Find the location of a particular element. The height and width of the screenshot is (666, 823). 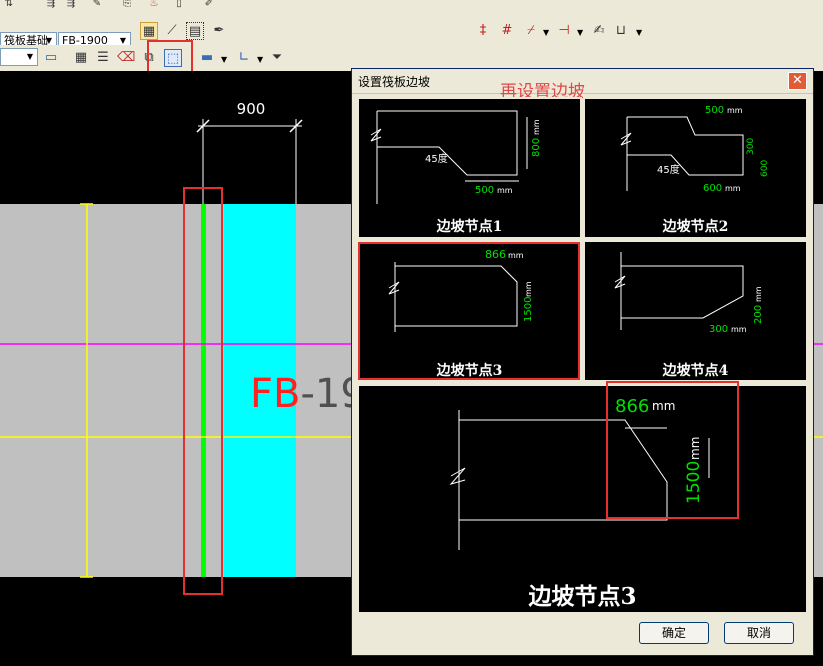

highlight-selected-edge is located at coordinates (203, 391).